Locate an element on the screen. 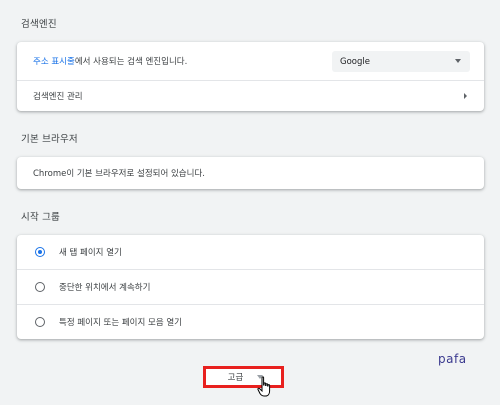 The width and height of the screenshot is (500, 405). default-browser-section-title: 기본 브라우저 is located at coordinates (49, 139).